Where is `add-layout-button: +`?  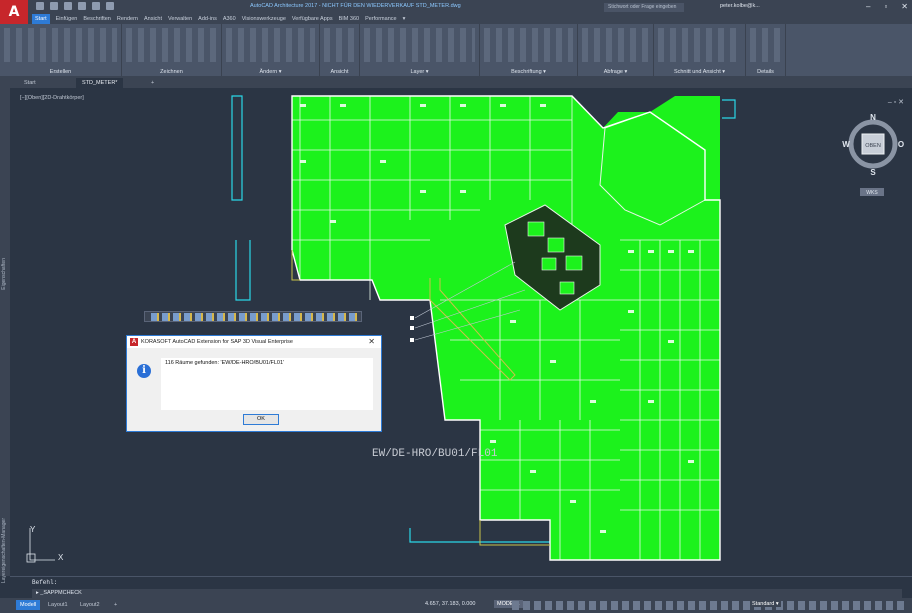
add-layout-button: + is located at coordinates (115, 605).